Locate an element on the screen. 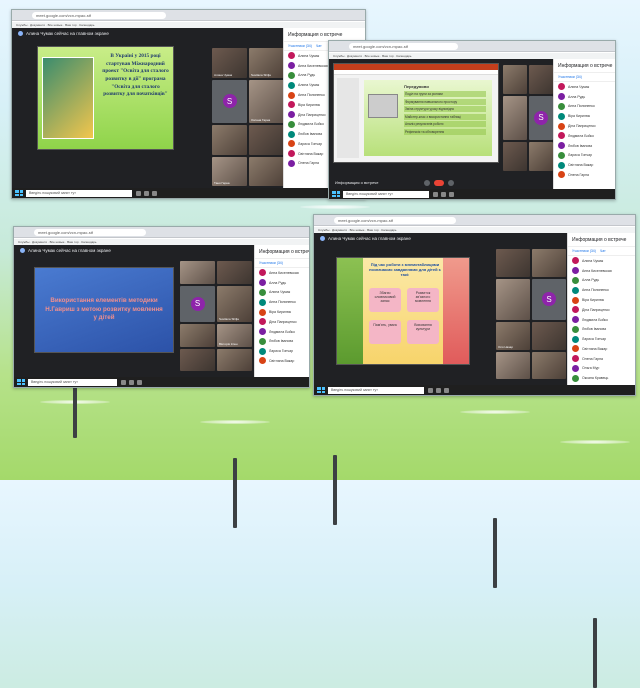 The height and width of the screenshot is (688, 640). avatar is located at coordinates (262, 322).